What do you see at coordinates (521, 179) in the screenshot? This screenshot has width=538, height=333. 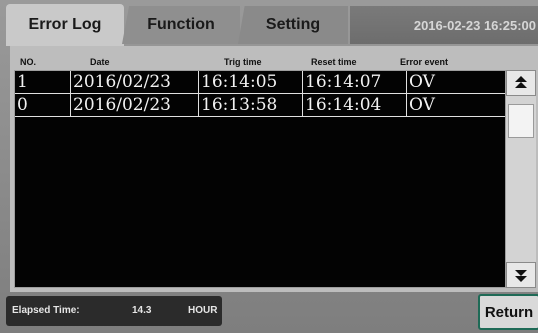 I see `table-scrollbar` at bounding box center [521, 179].